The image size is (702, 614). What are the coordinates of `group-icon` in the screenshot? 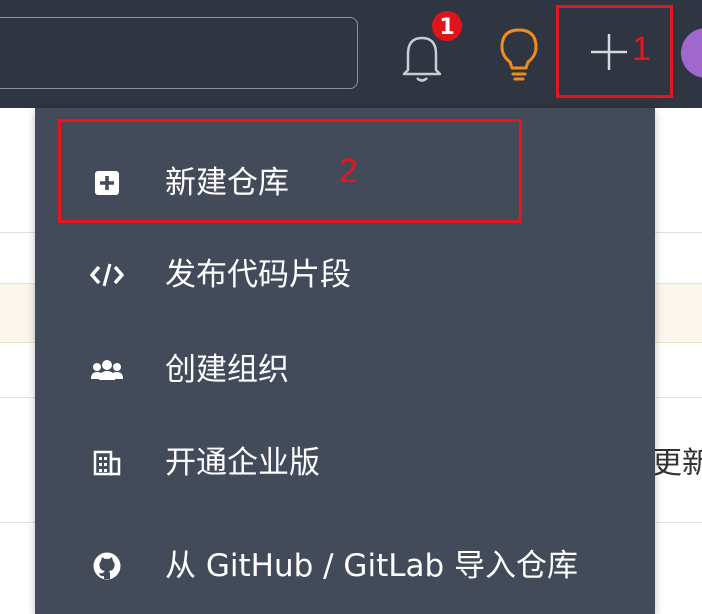 It's located at (107, 370).